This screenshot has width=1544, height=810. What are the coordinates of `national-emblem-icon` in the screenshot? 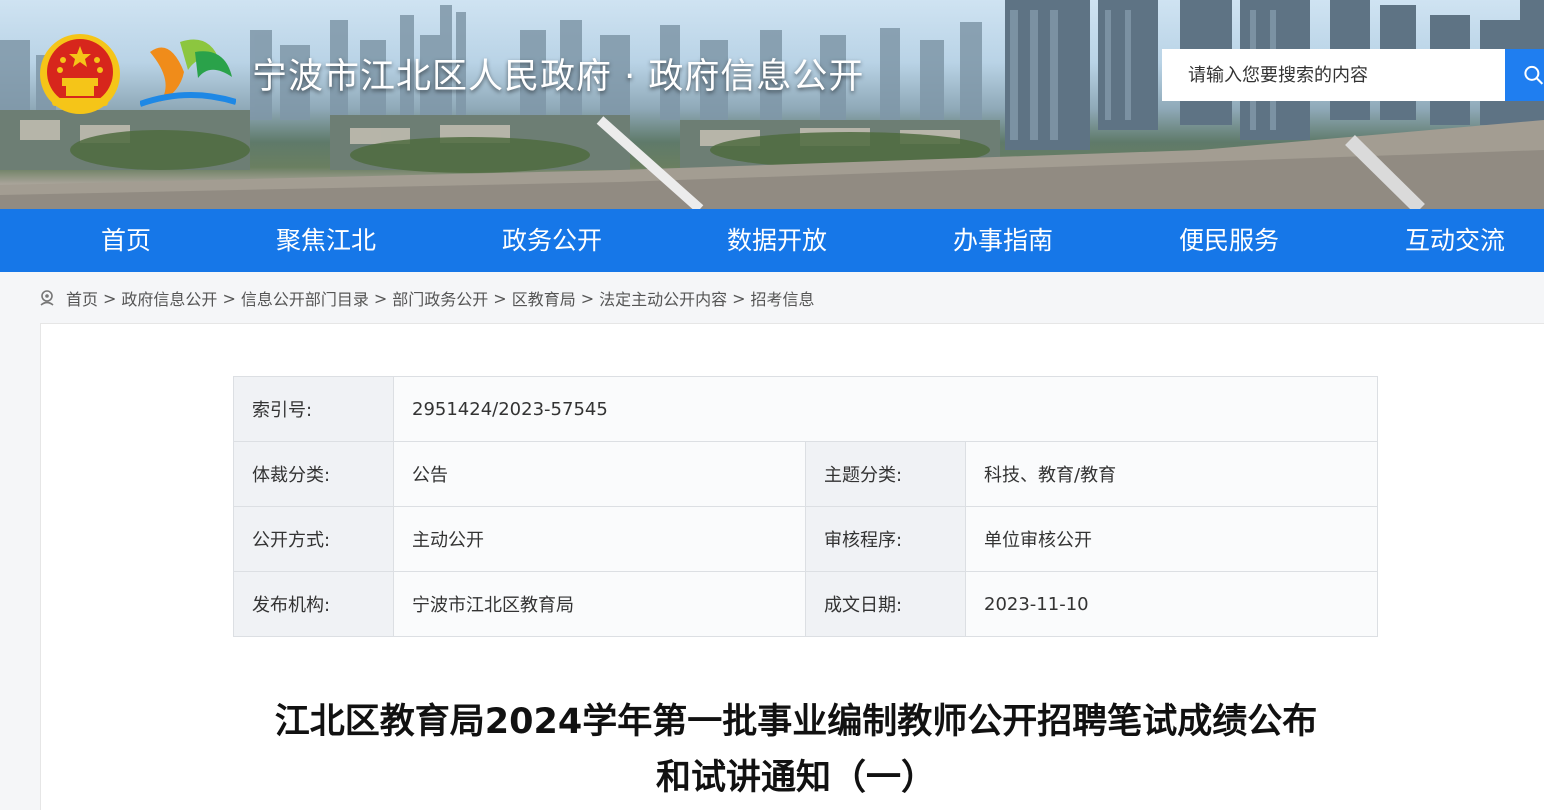 It's located at (80, 74).